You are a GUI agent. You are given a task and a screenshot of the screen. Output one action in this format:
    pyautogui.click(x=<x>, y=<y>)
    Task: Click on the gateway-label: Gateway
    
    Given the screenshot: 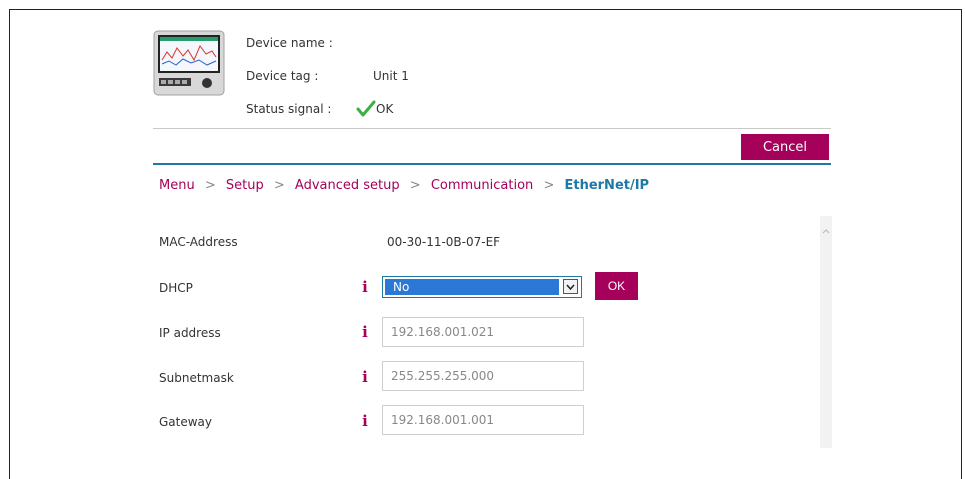 What is the action you would take?
    pyautogui.click(x=186, y=422)
    